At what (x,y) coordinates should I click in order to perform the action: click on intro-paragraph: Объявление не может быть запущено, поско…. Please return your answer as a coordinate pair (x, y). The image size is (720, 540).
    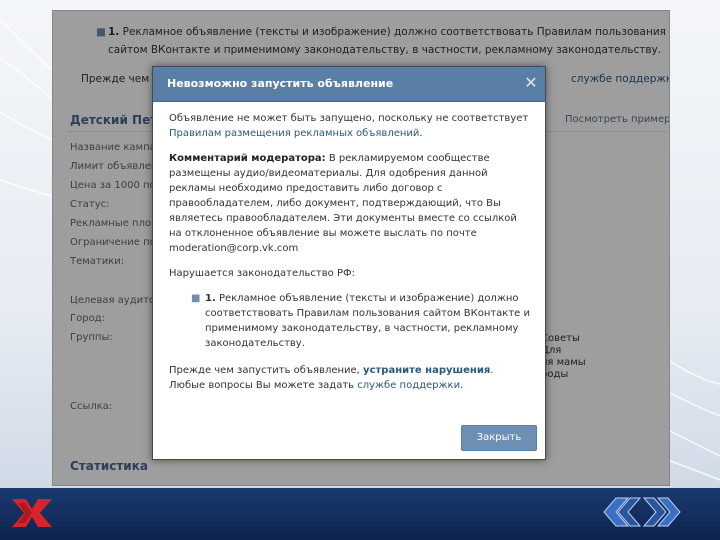
    Looking at the image, I should click on (350, 126).